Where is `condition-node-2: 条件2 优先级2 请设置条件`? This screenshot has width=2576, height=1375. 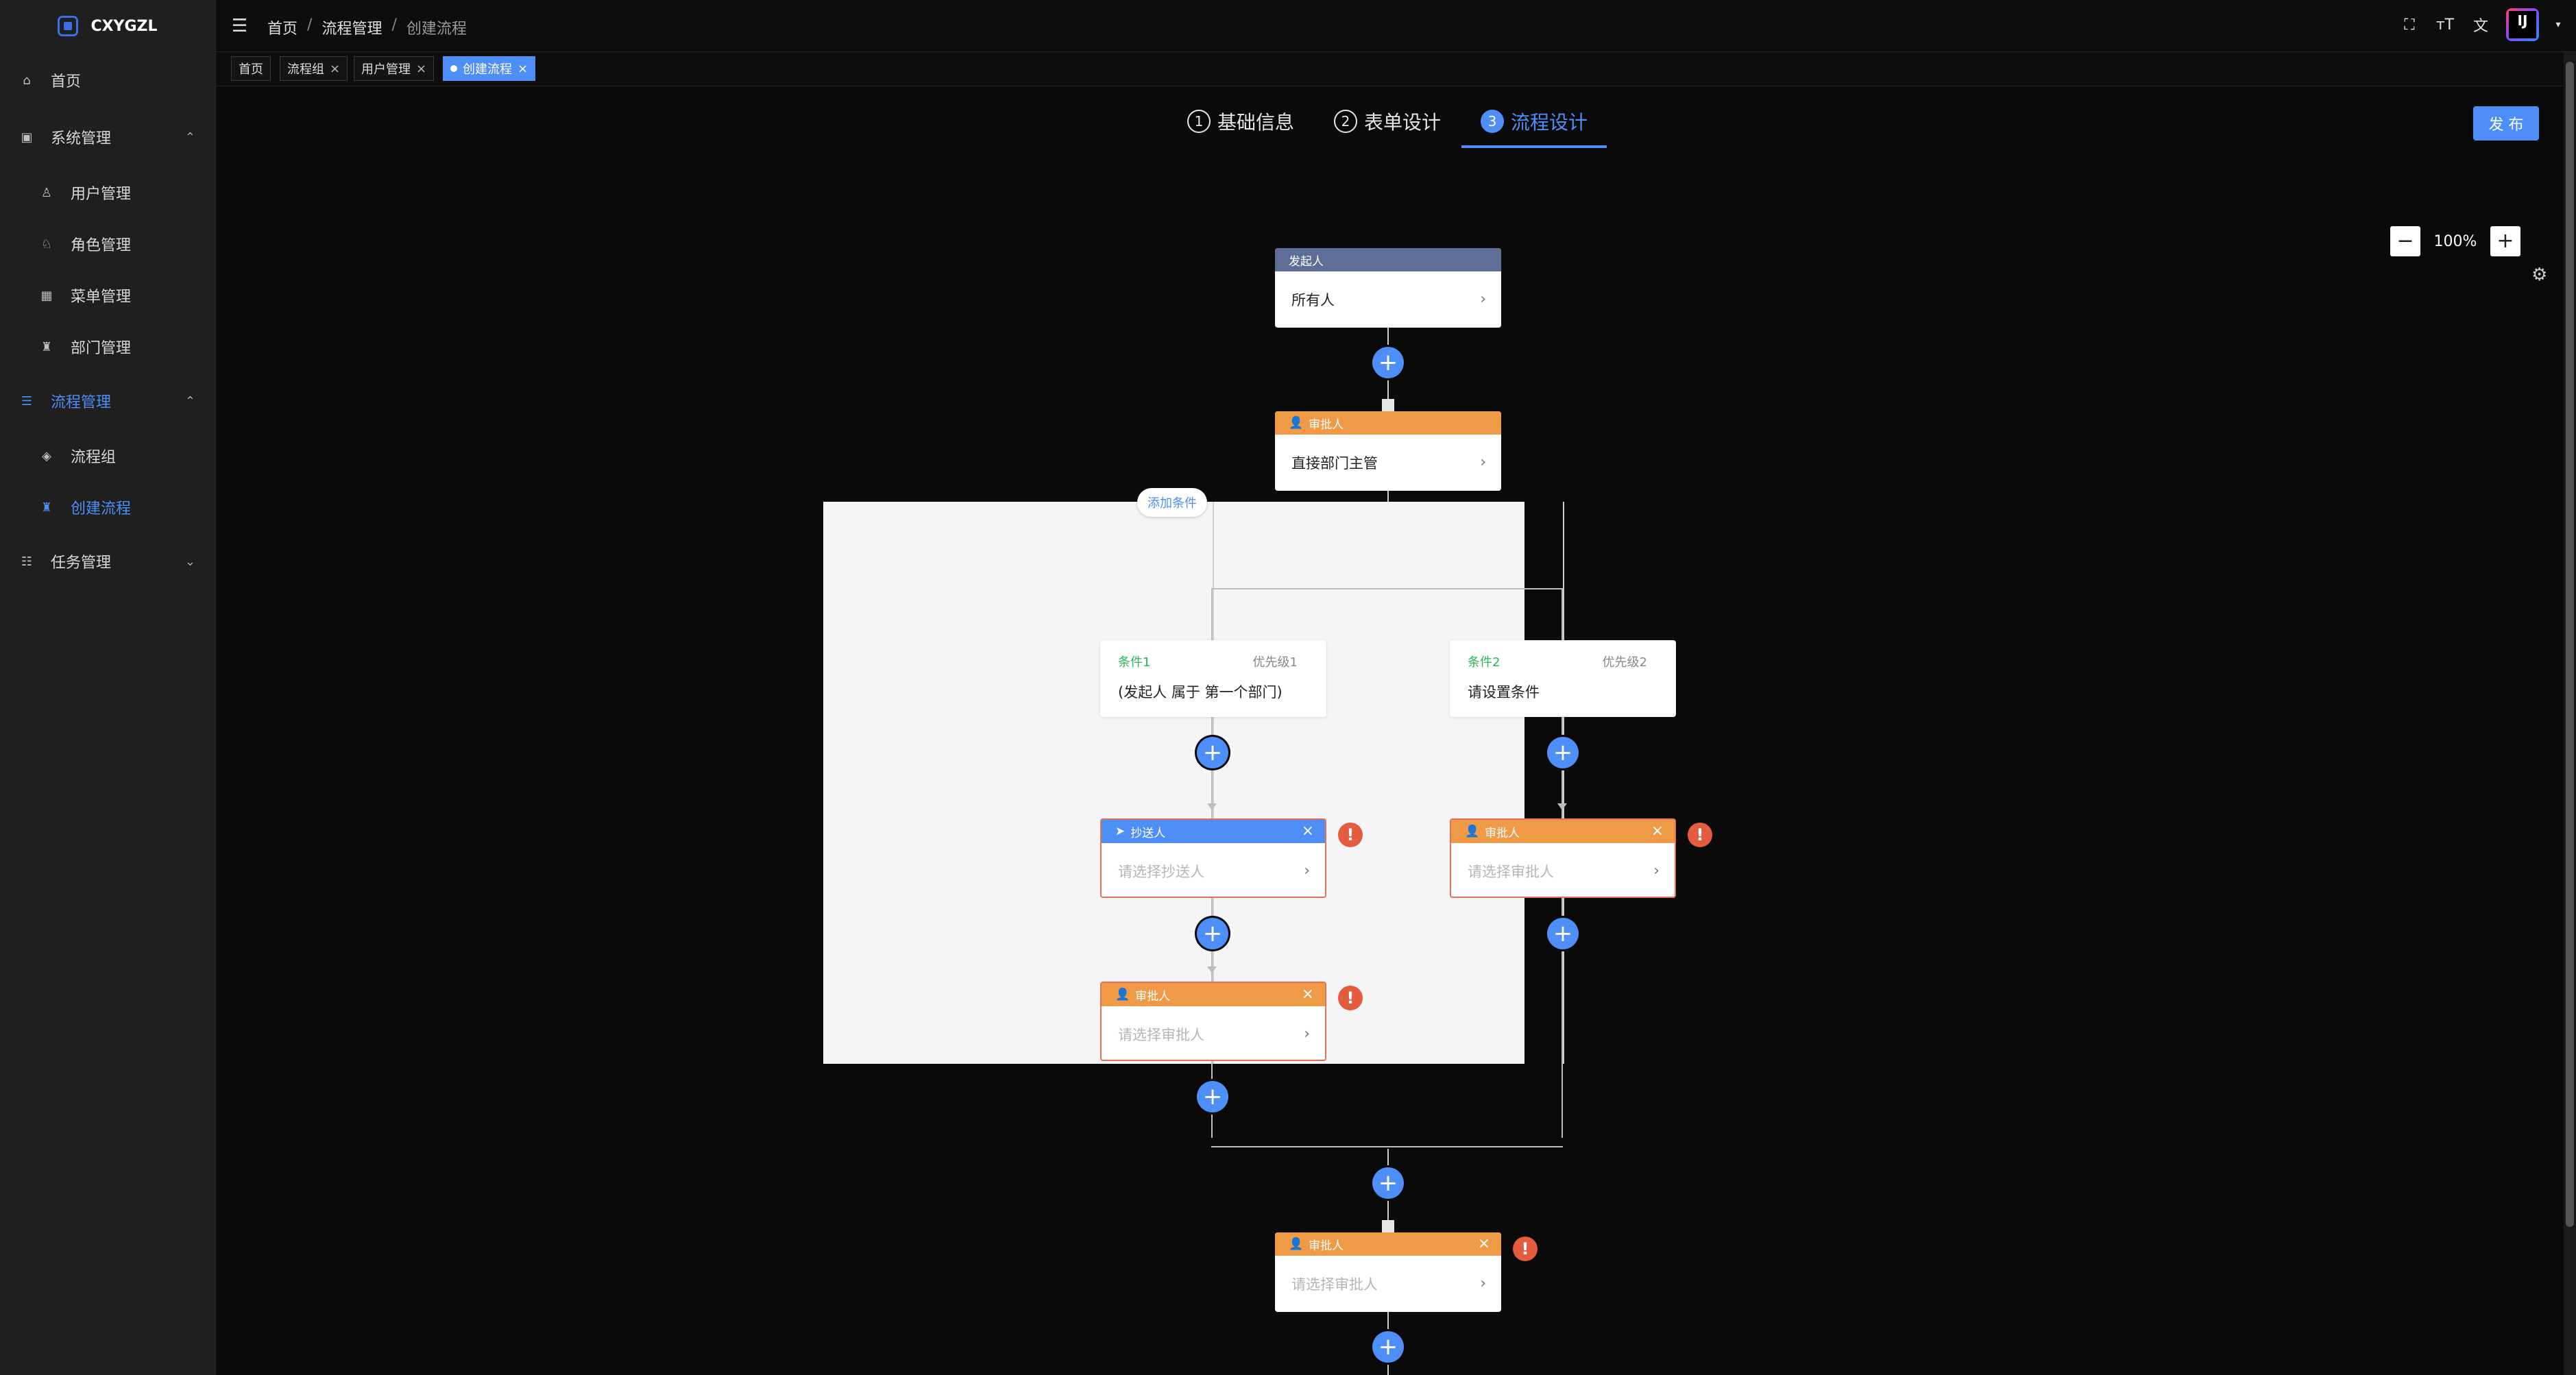
condition-node-2: 条件2 优先级2 请设置条件 is located at coordinates (1563, 678).